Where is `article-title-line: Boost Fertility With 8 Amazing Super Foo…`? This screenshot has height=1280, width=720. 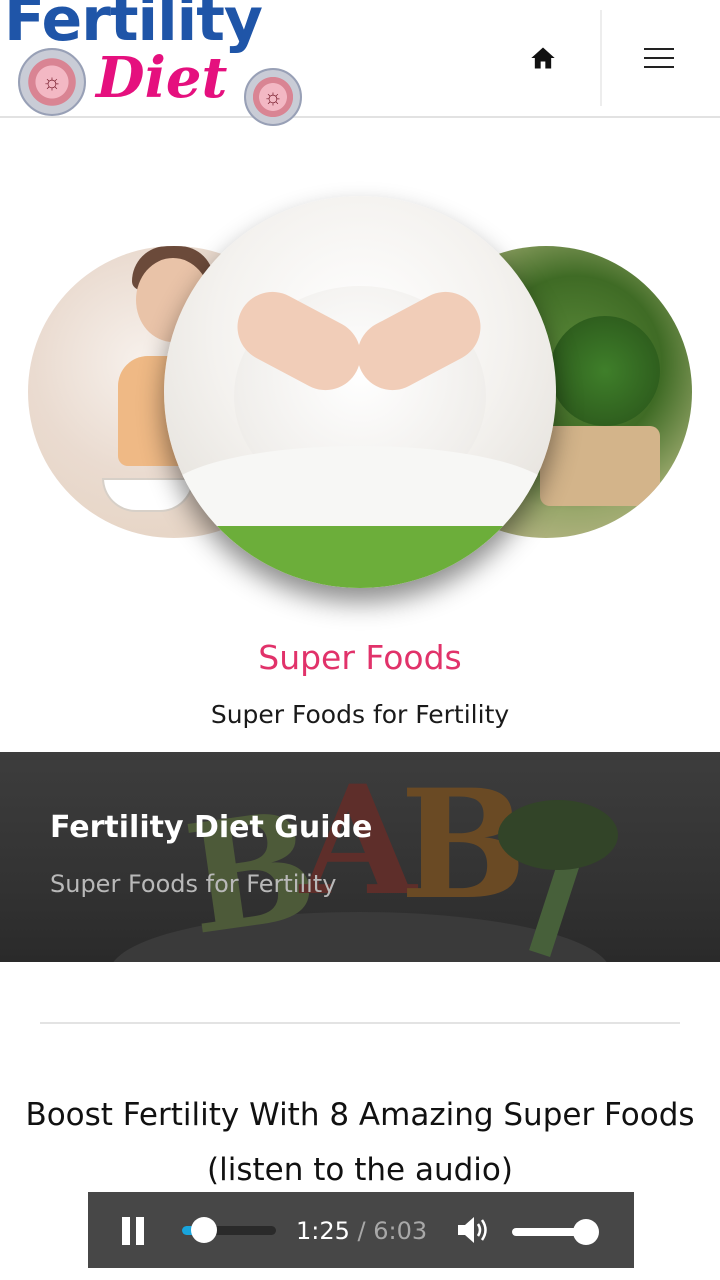 article-title-line: Boost Fertility With 8 Amazing Super Foo… is located at coordinates (360, 1115).